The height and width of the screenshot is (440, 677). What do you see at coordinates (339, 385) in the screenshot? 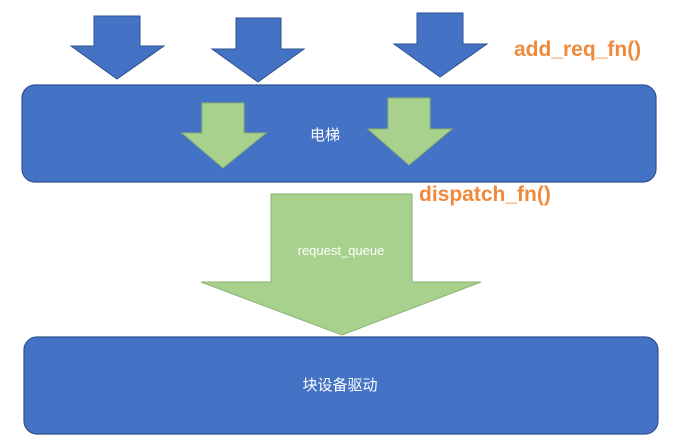
I see `block-device-driver-label: 块设备驱动` at bounding box center [339, 385].